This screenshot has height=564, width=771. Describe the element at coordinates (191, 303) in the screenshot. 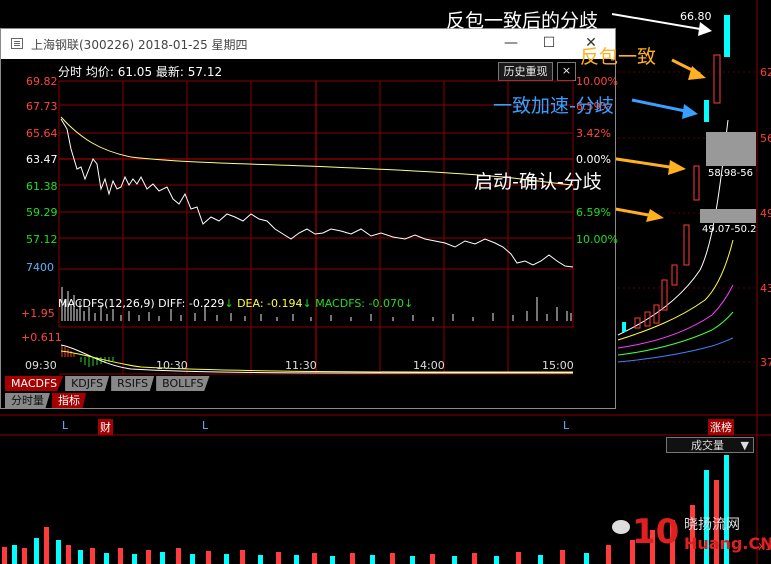

I see `macd-diff: DIFF: -0.229` at that location.